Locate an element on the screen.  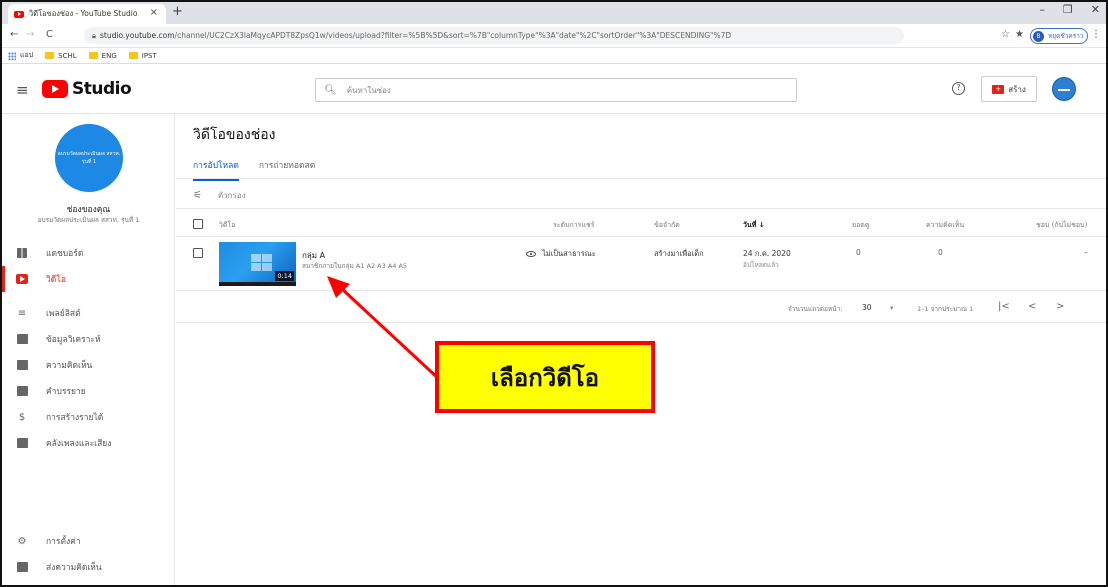
rows-per-page-select: 30 is located at coordinates (867, 307).